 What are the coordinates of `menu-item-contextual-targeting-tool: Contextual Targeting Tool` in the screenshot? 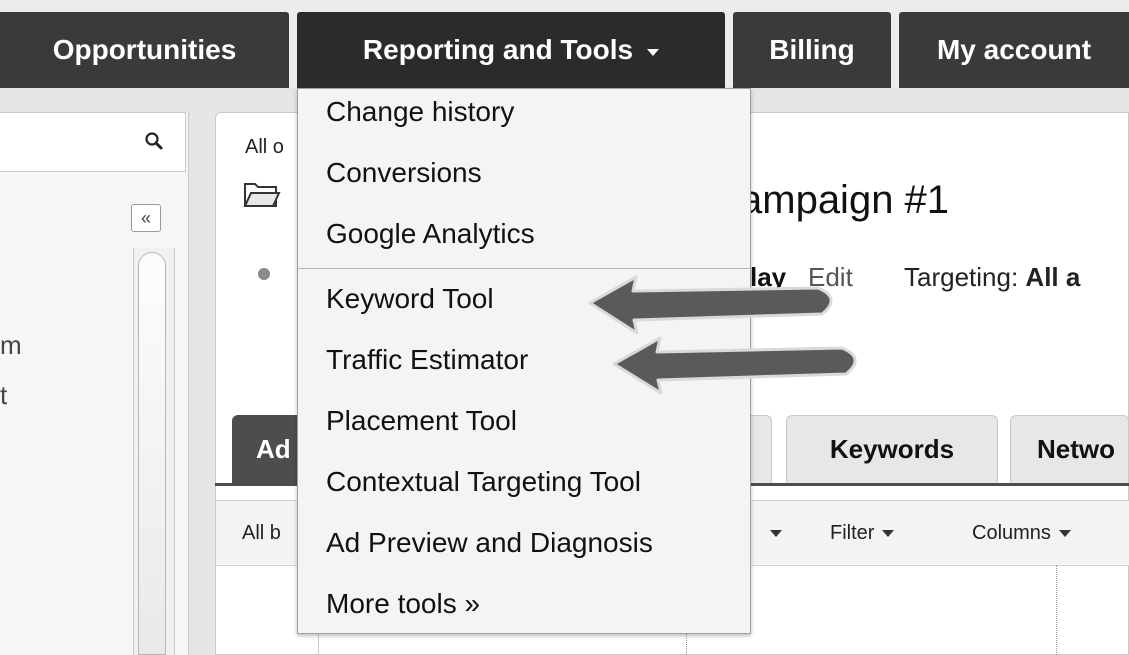 It's located at (483, 482).